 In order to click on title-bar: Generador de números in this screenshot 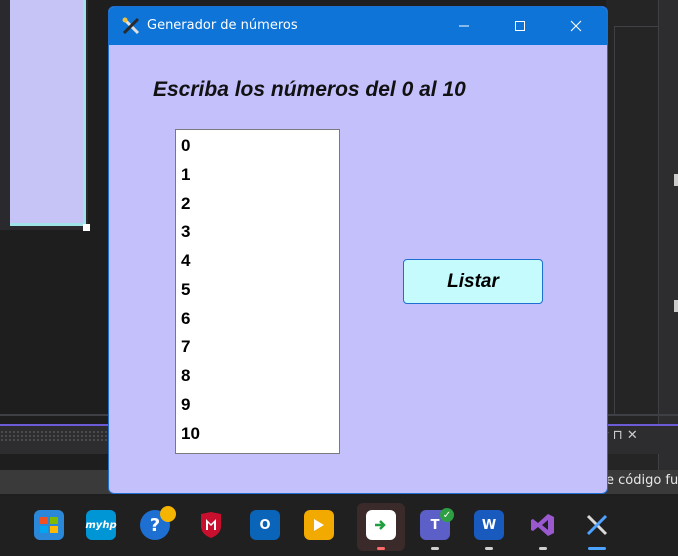, I will do `click(358, 26)`.